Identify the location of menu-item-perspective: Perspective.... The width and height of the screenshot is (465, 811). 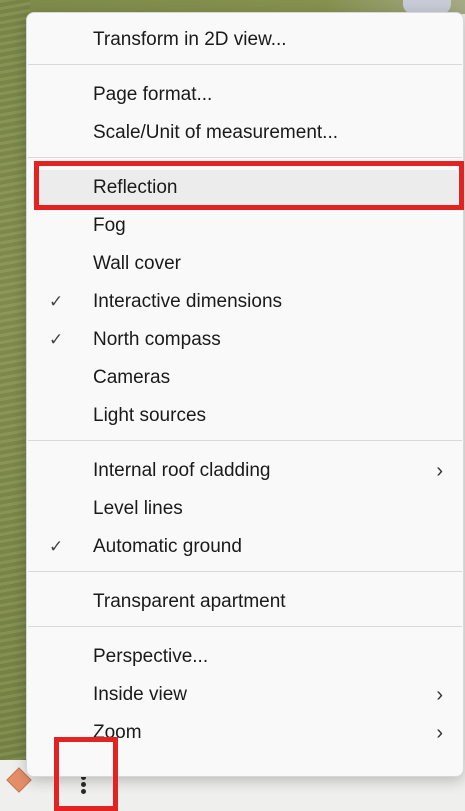
(245, 657).